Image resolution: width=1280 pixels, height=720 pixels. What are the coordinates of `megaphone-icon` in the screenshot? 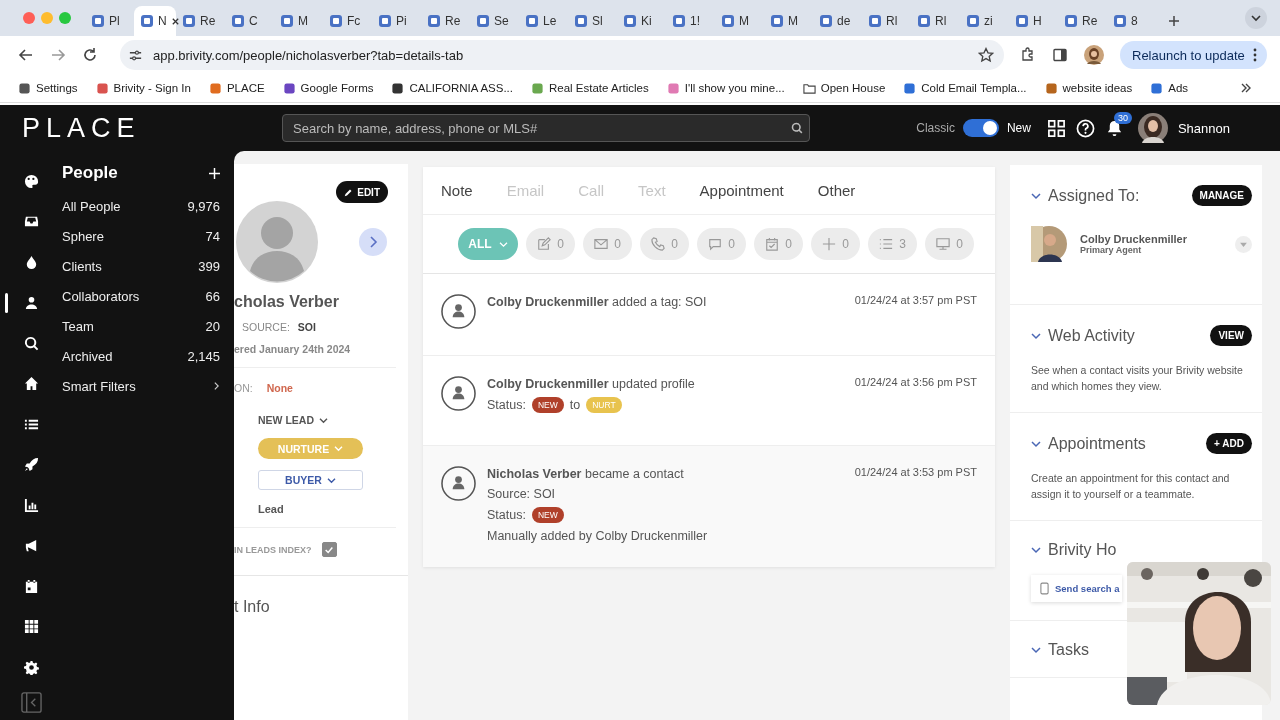 It's located at (31, 546).